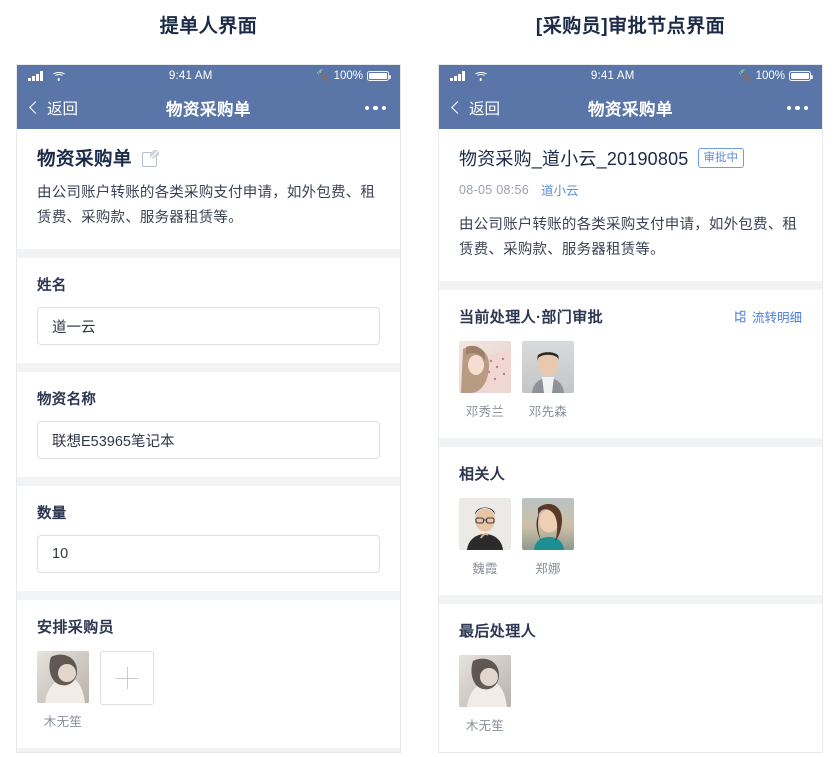  Describe the element at coordinates (63, 109) in the screenshot. I see `back-label-left: 返回` at that location.